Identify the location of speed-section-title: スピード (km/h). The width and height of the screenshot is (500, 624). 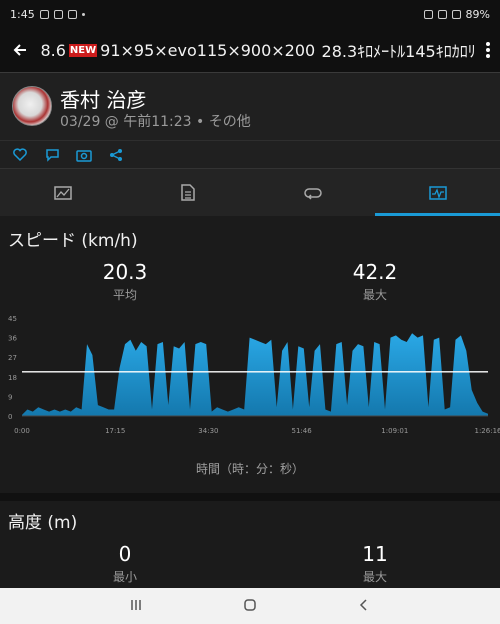
(73, 241).